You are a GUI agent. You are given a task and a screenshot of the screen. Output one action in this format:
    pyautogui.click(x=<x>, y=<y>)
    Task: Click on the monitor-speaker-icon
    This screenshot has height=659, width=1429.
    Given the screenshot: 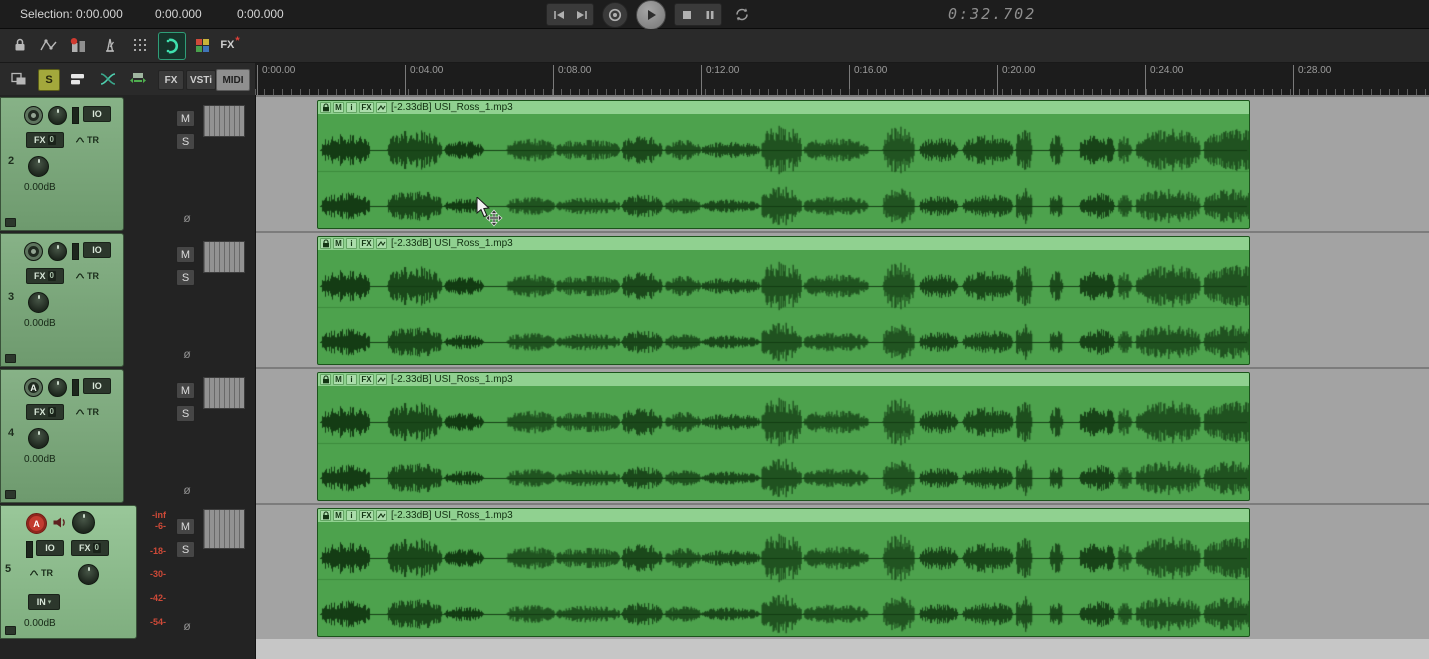 What is the action you would take?
    pyautogui.click(x=60, y=525)
    